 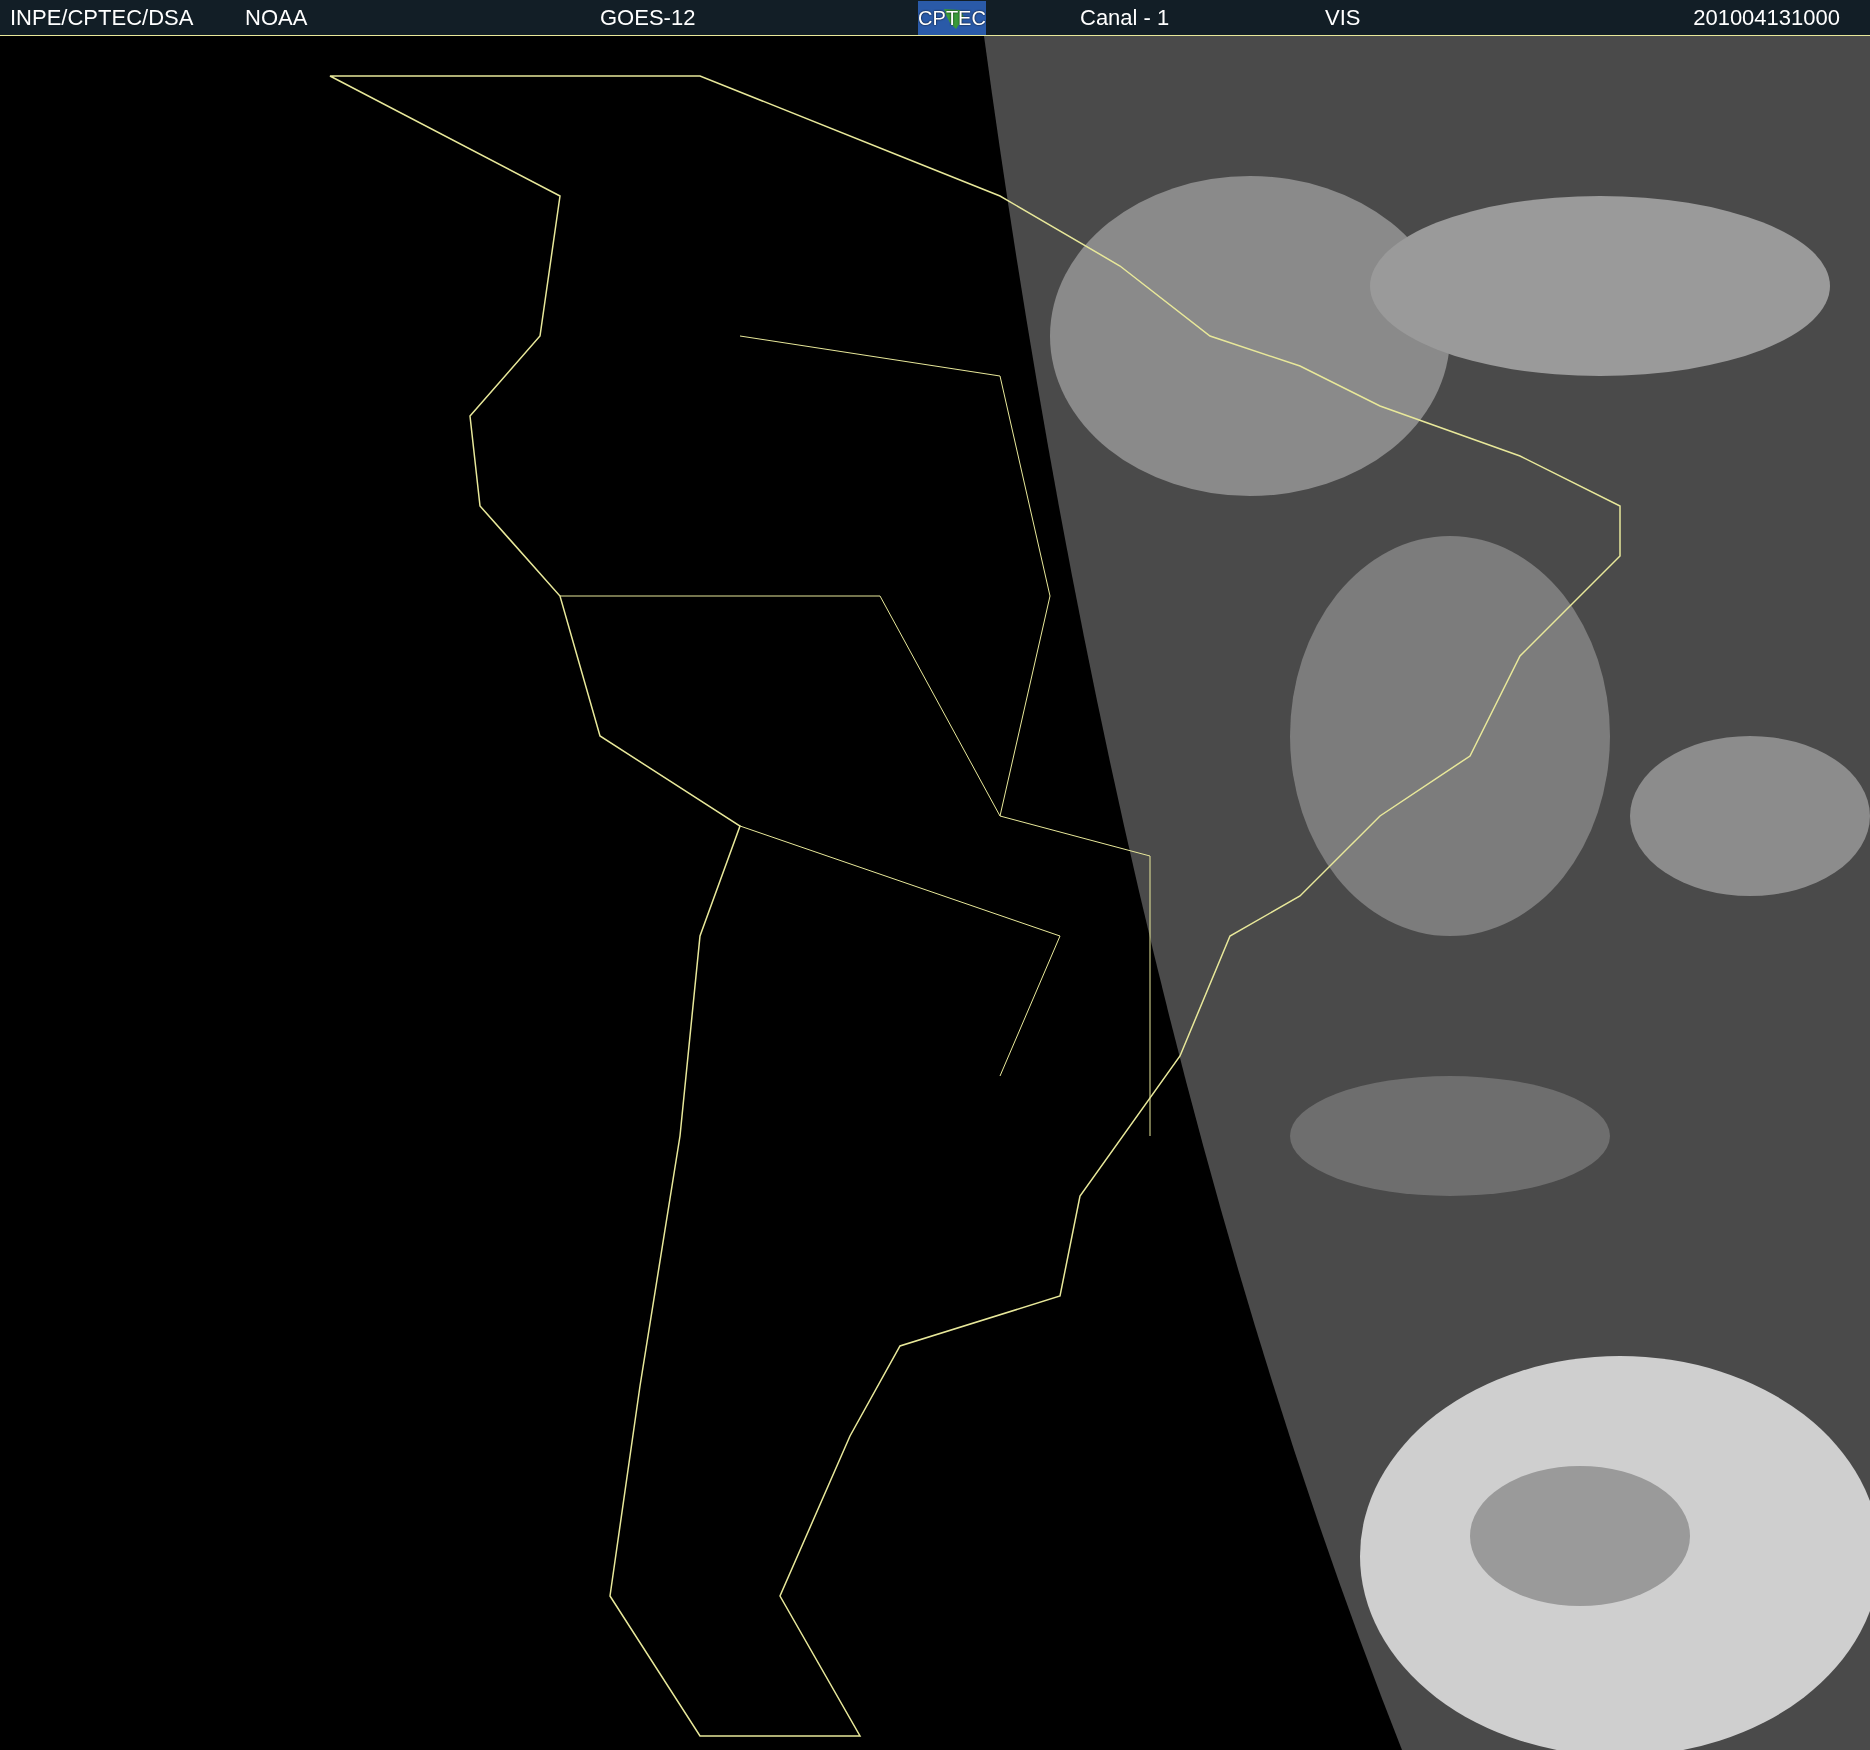 I want to click on header-label: NOAA, so click(x=277, y=18).